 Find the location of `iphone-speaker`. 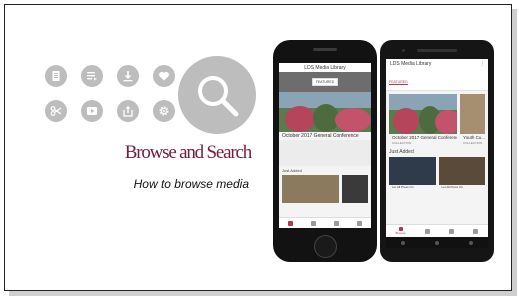

iphone-speaker is located at coordinates (325, 49).